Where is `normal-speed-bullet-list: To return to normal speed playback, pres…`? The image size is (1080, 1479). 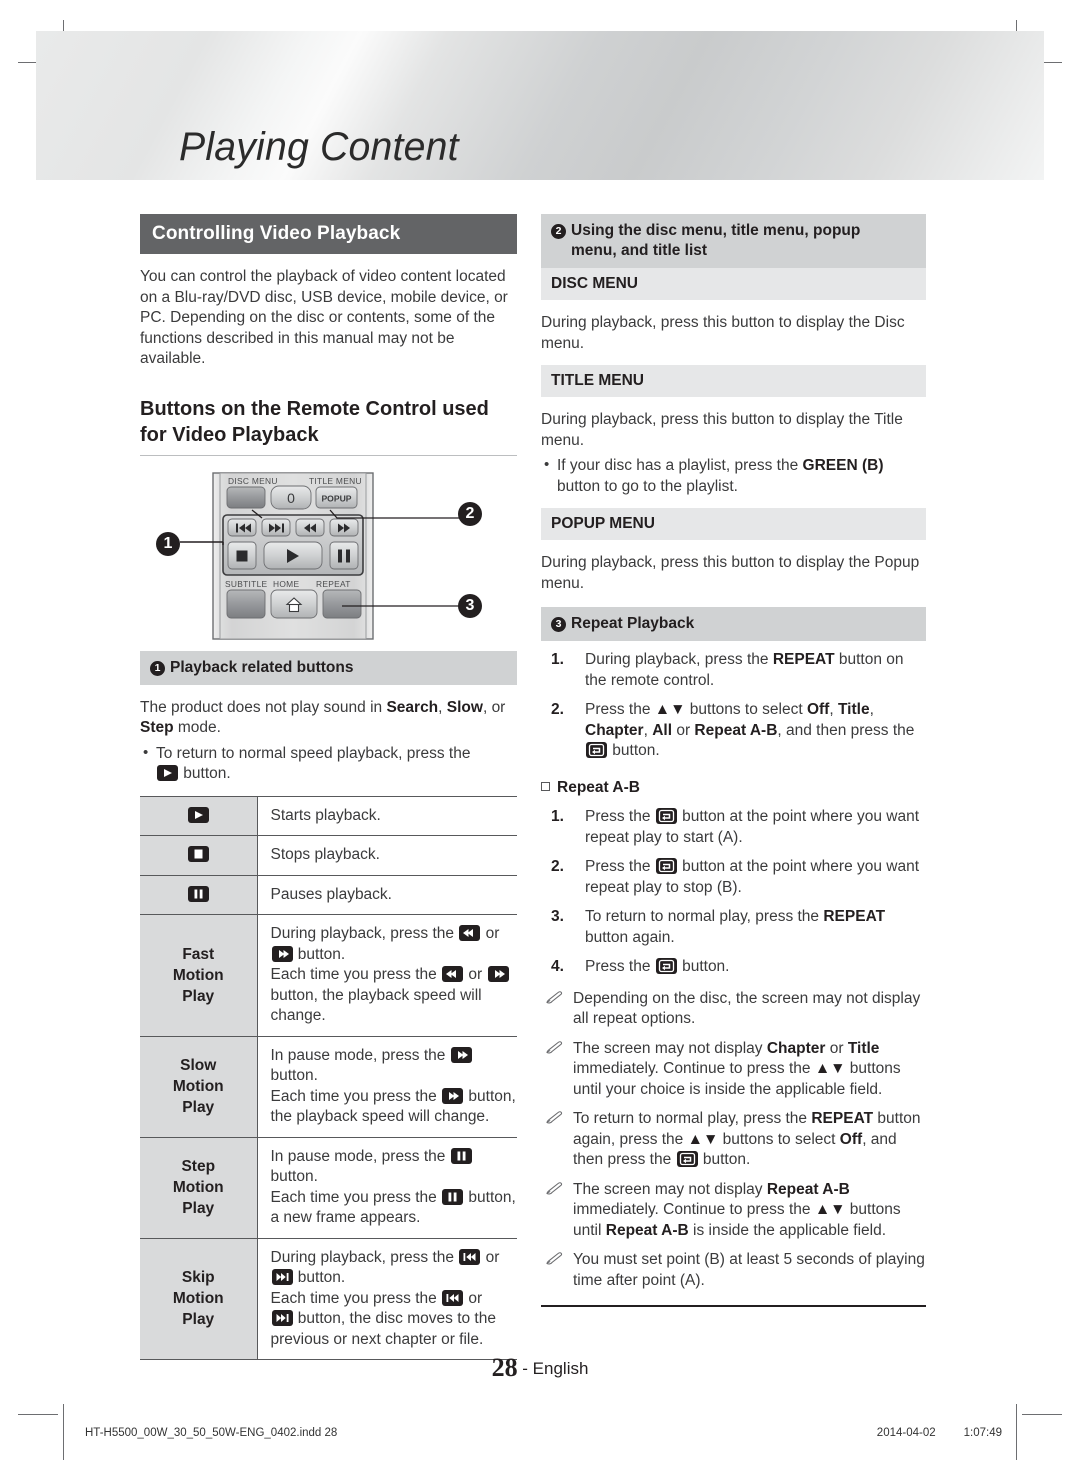 normal-speed-bullet-list: To return to normal speed playback, pres… is located at coordinates (328, 764).